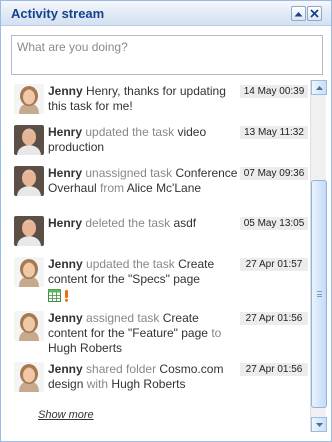 This screenshot has width=332, height=442. I want to click on timestamp: 14 May 00:39, so click(274, 91).